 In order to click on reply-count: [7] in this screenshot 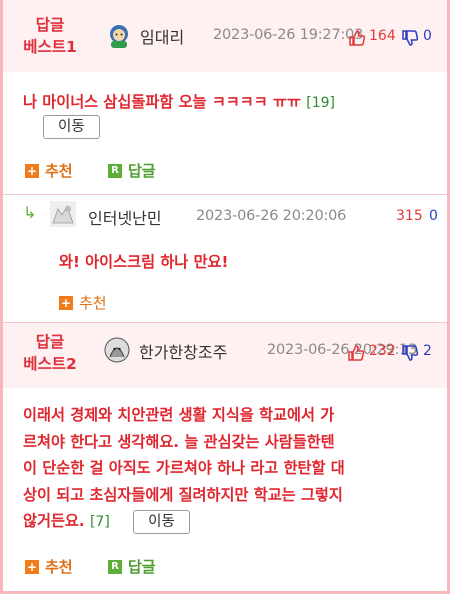, I will do `click(100, 522)`.